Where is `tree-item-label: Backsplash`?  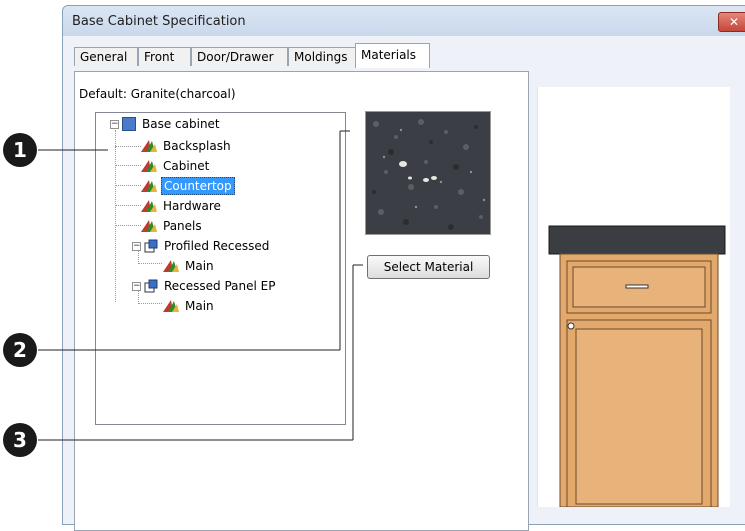 tree-item-label: Backsplash is located at coordinates (197, 146).